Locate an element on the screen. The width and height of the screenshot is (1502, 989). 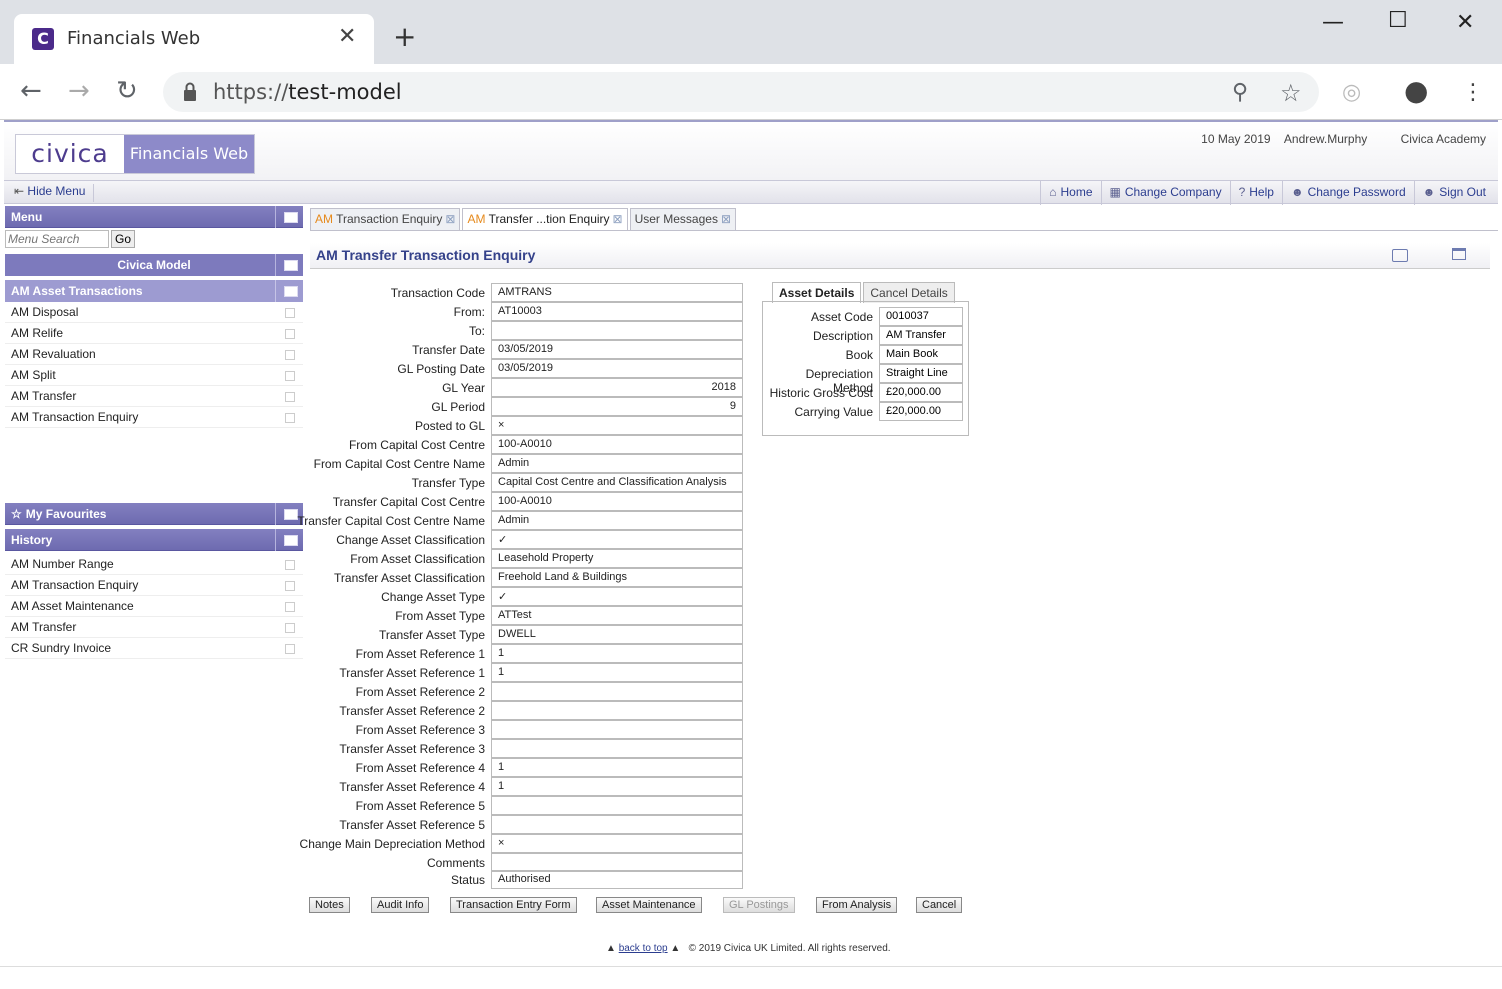
tab-user-messages: User Messages ⊠ is located at coordinates (683, 219).